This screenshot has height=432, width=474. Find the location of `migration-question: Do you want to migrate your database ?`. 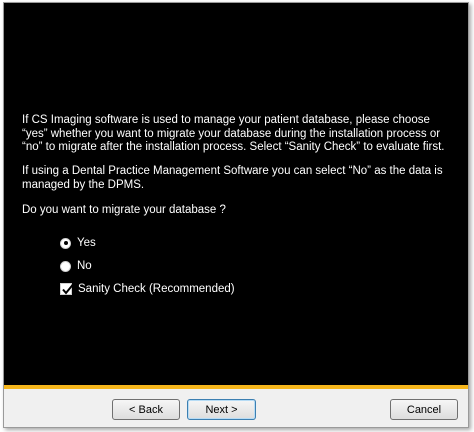

migration-question: Do you want to migrate your database ? is located at coordinates (124, 210).